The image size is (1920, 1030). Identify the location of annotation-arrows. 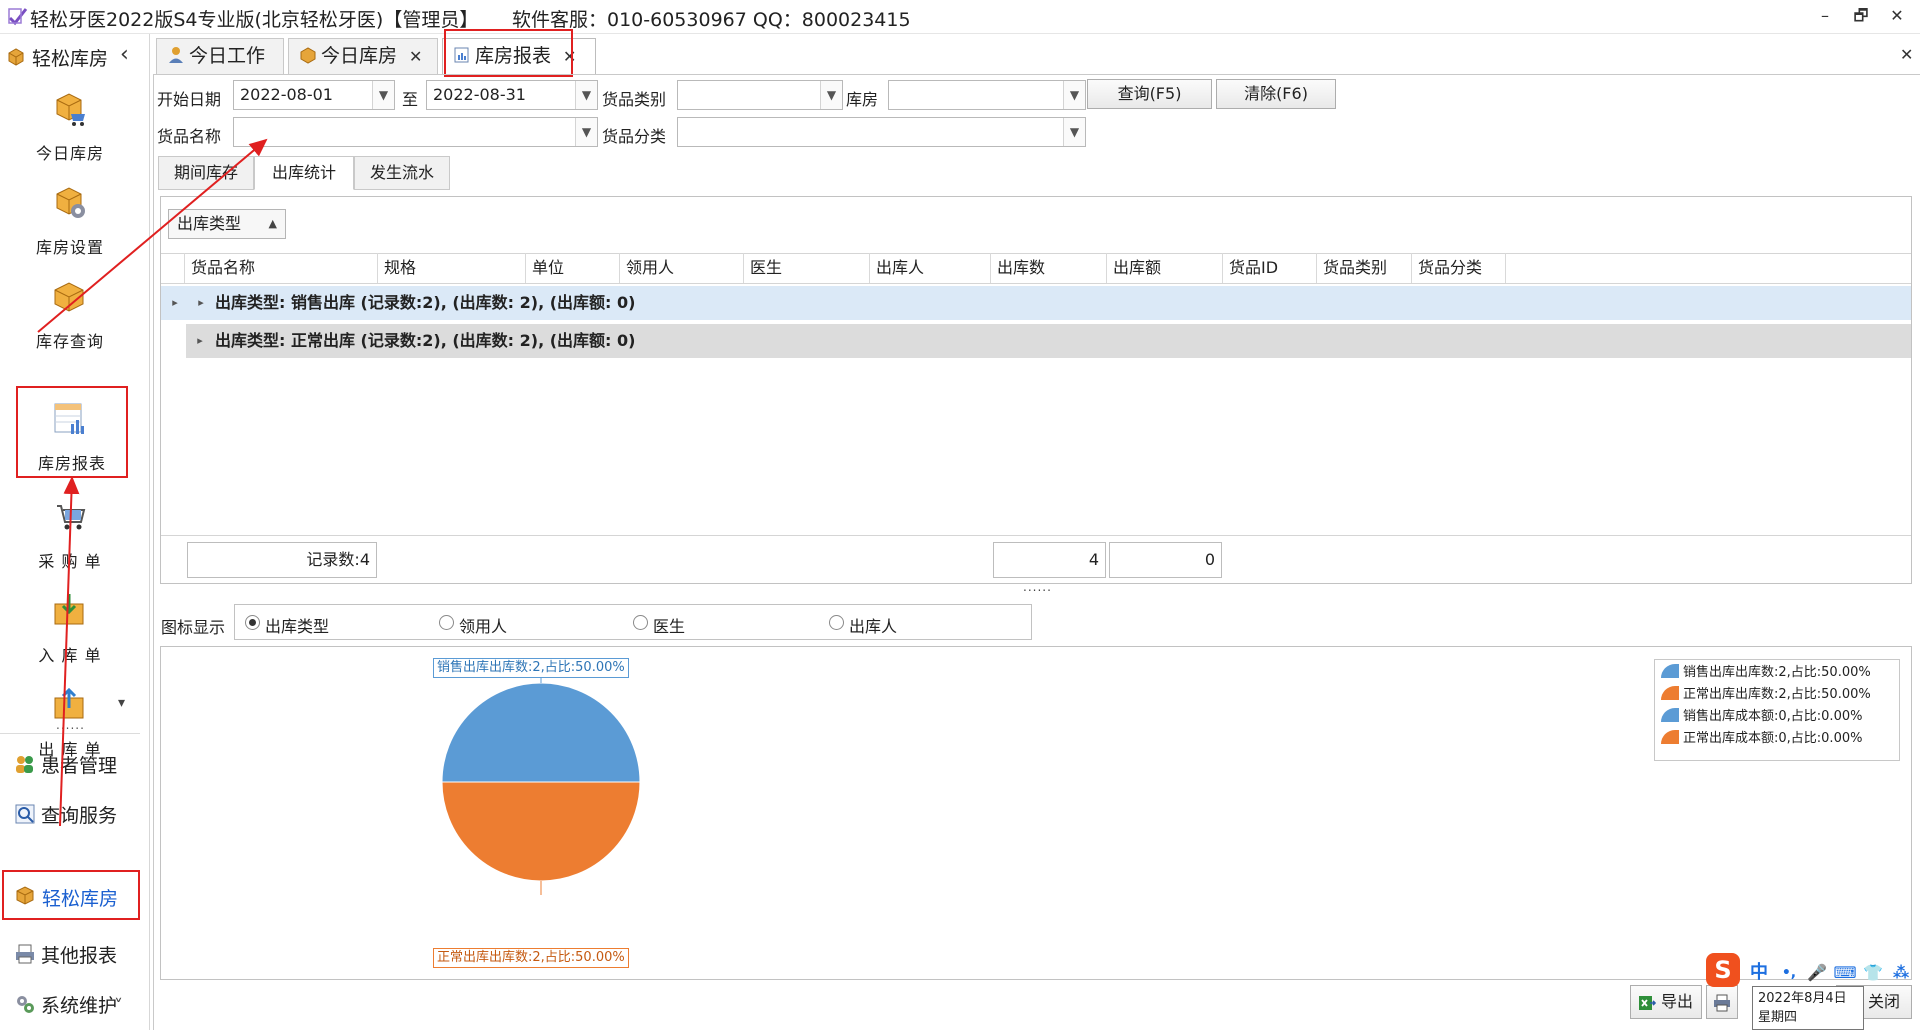
(152, 482).